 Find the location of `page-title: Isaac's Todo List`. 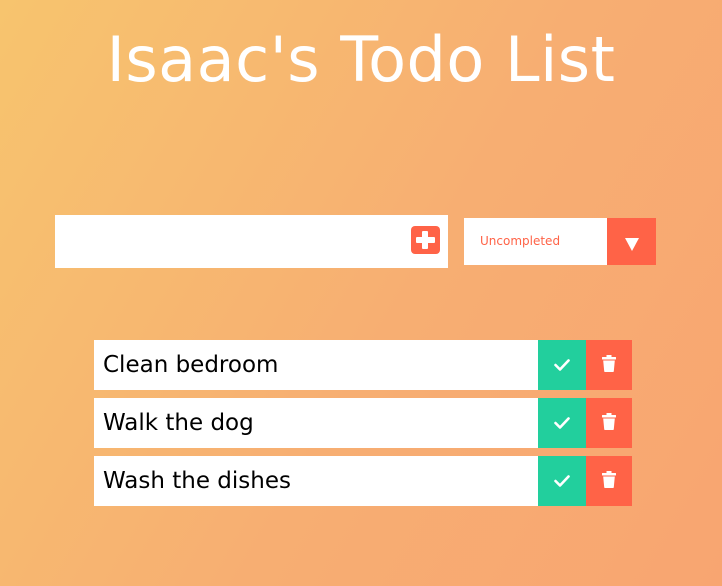

page-title: Isaac's Todo List is located at coordinates (361, 59).